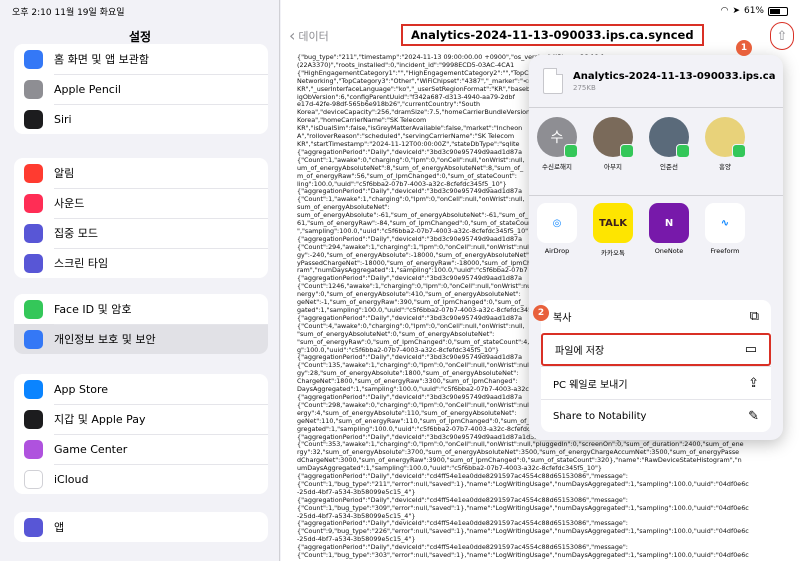 The height and width of the screenshot is (561, 800). What do you see at coordinates (141, 389) in the screenshot?
I see `sidebar-item: App Store` at bounding box center [141, 389].